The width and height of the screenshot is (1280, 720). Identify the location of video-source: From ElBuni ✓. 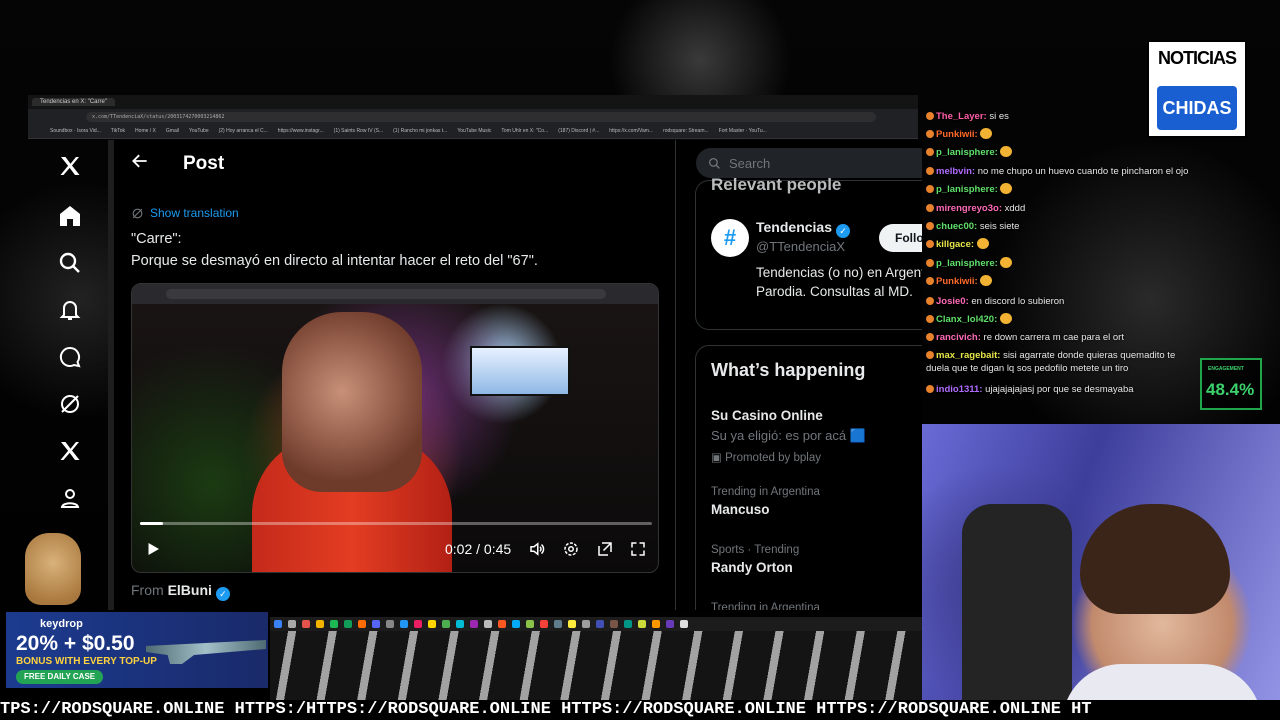
(180, 591).